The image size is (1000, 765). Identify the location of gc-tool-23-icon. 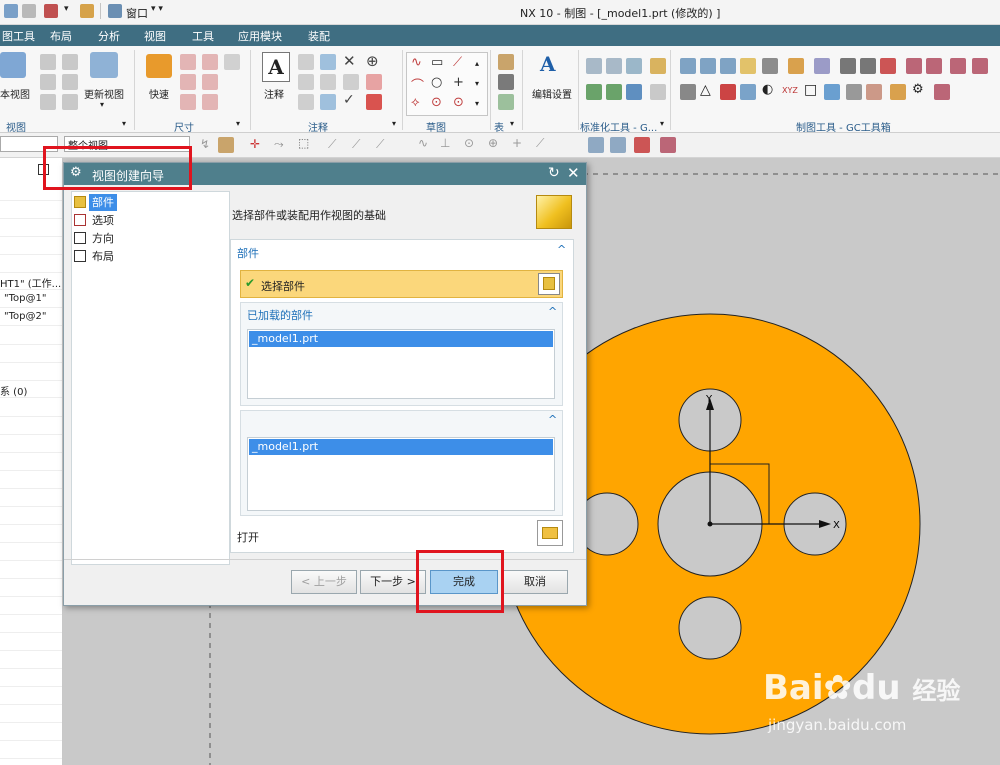
(854, 92).